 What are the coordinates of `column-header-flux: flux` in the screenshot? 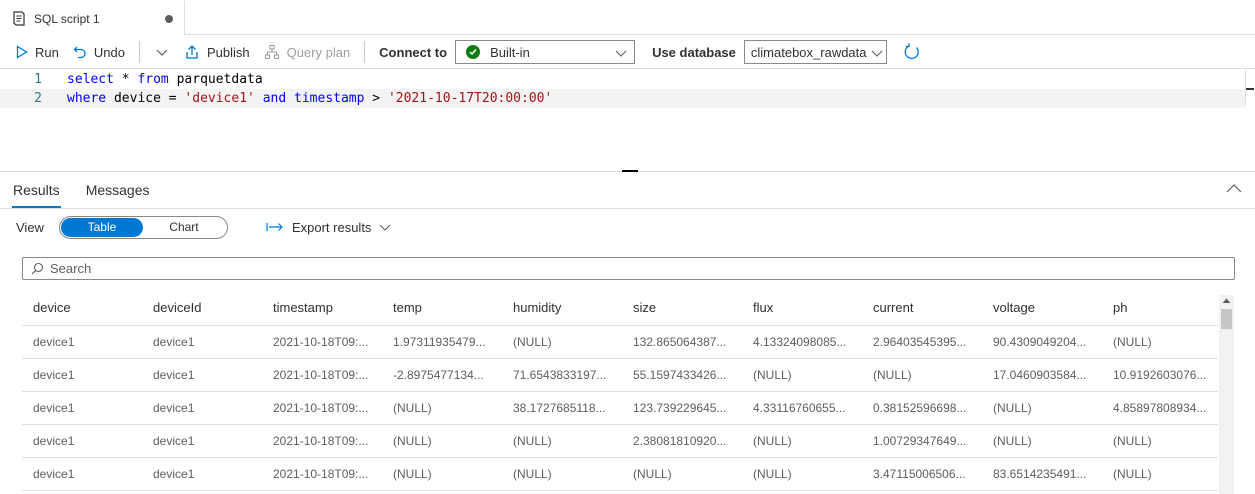 It's located at (801, 308).